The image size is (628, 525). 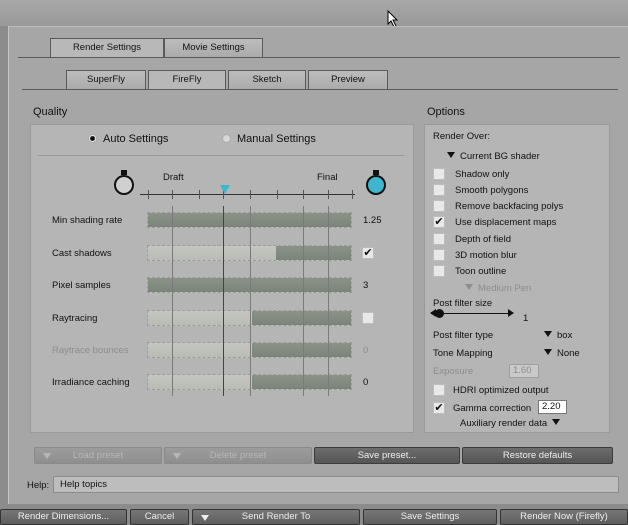 I want to click on tab-sketch: Sketch, so click(x=267, y=79).